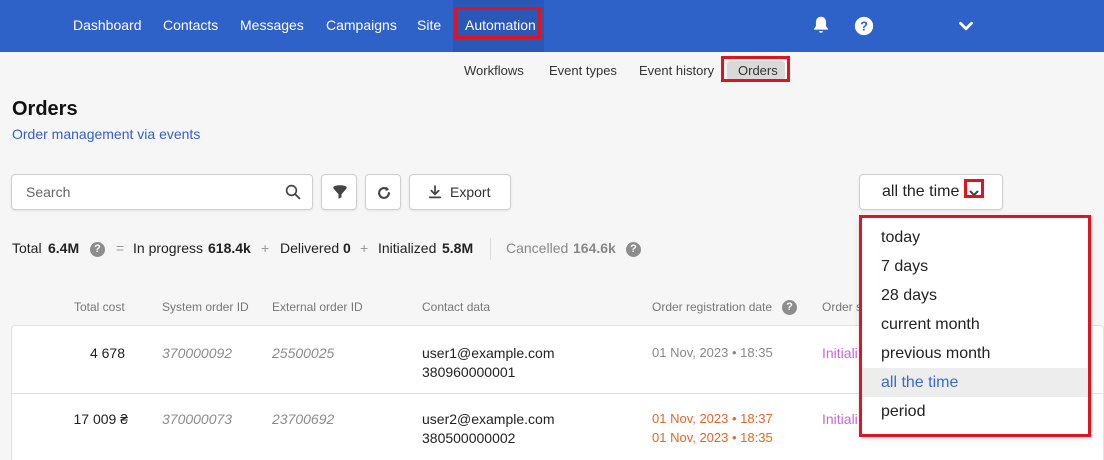  I want to click on subnav-event-history: Event history, so click(676, 71).